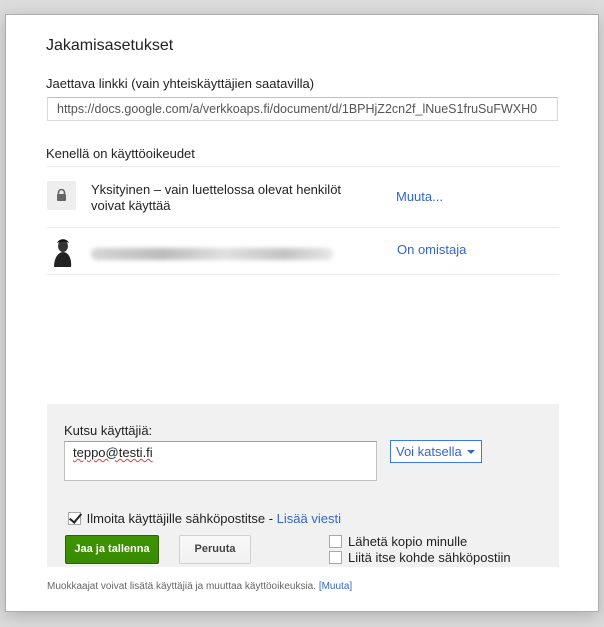  I want to click on notify-label: Ilmoita käyttäjille sähköpostitse, so click(176, 518).